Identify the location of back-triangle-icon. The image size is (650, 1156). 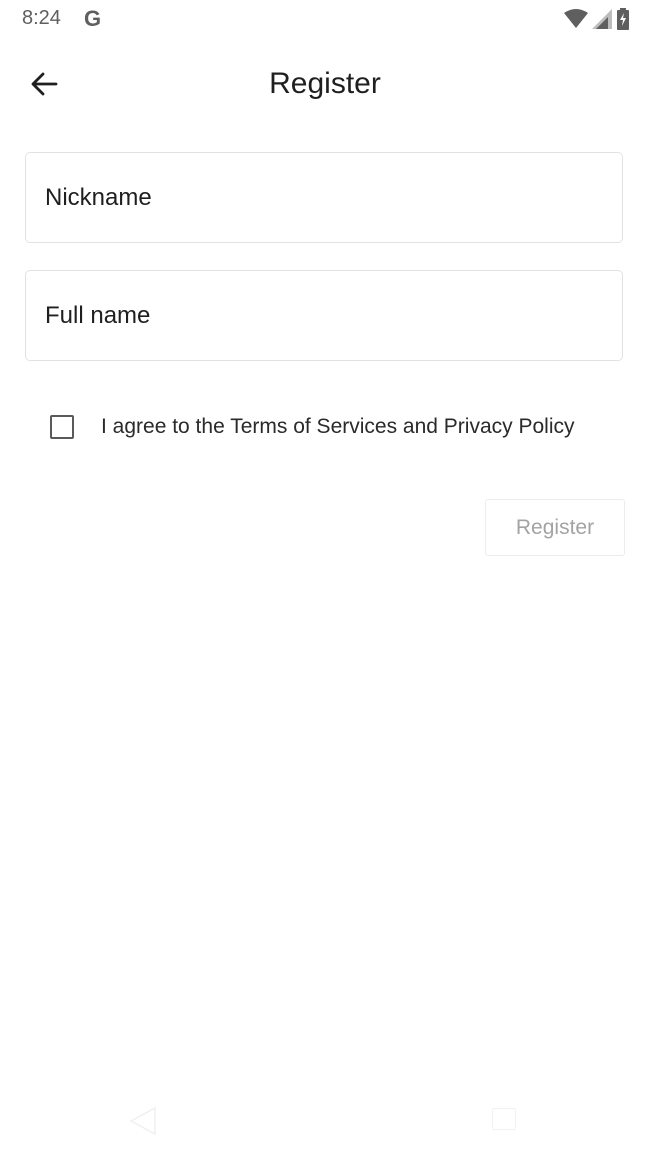
(143, 1121).